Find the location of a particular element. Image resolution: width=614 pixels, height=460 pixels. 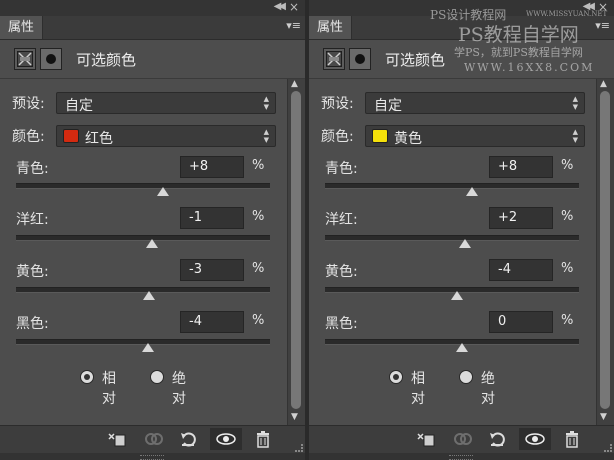

magenta-label: 洋红: is located at coordinates (341, 220).